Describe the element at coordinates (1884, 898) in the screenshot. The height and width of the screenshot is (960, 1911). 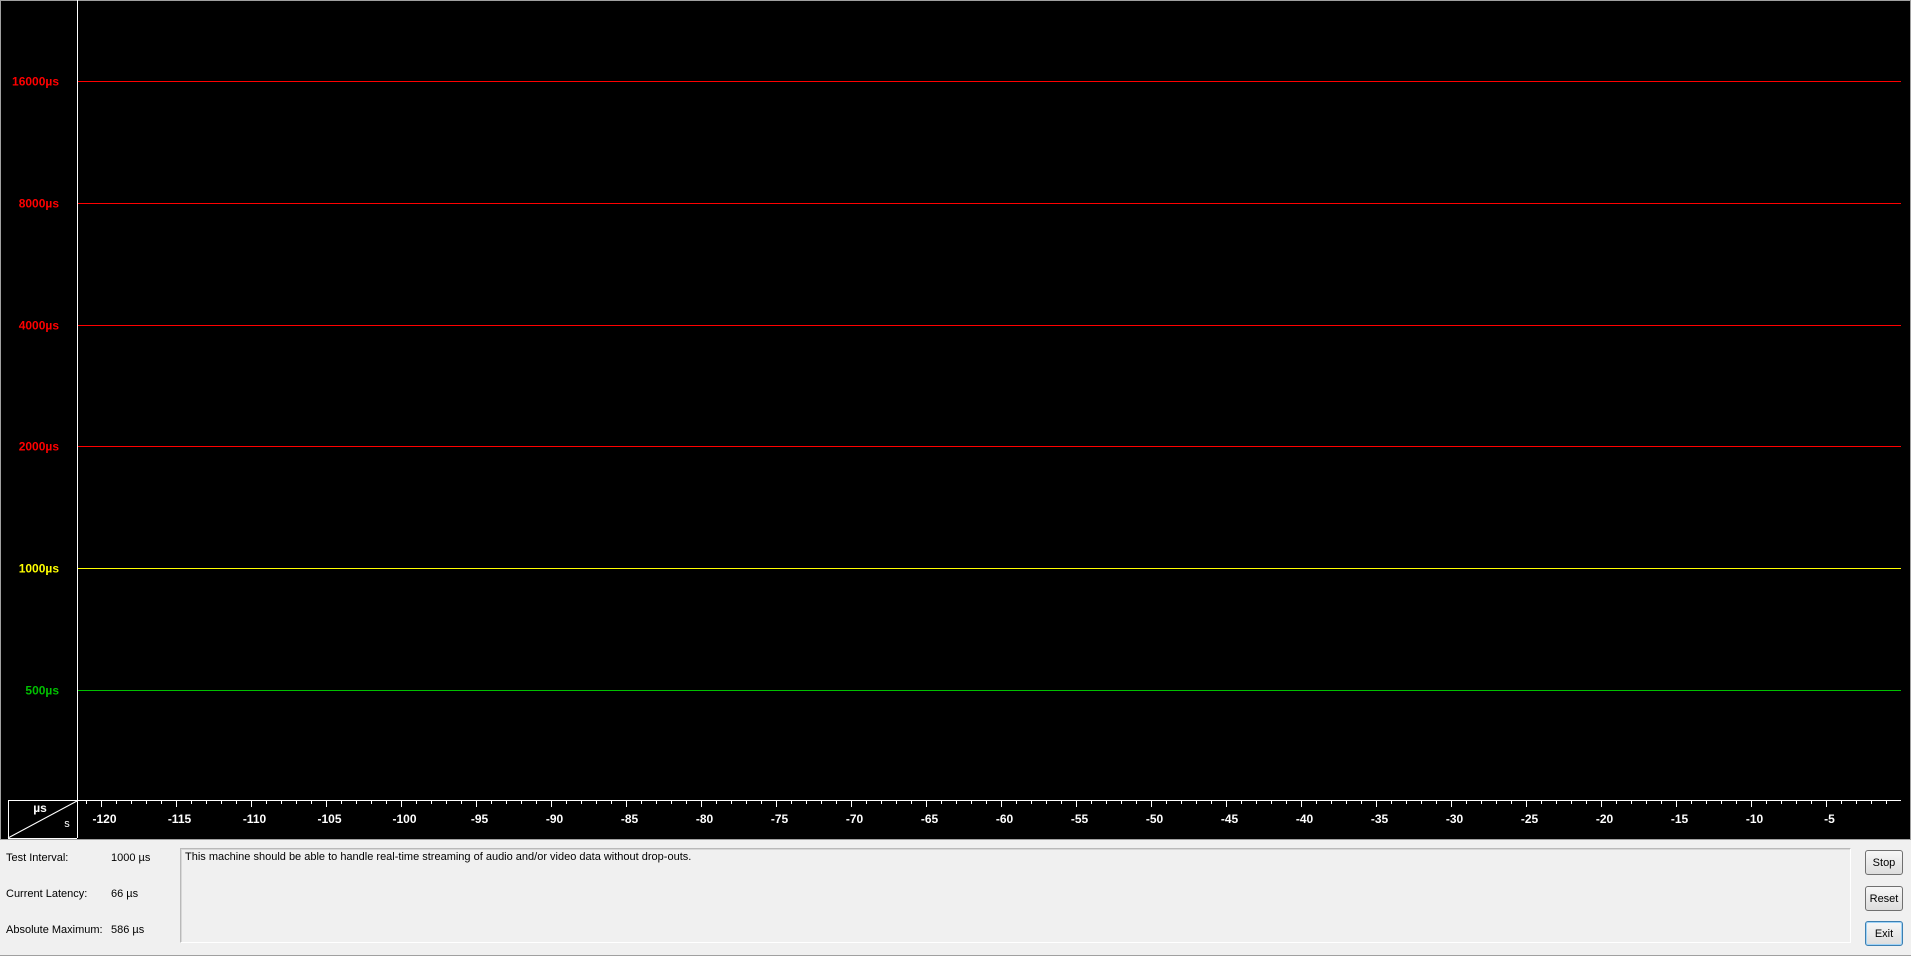
I see `reset-button: Reset` at that location.